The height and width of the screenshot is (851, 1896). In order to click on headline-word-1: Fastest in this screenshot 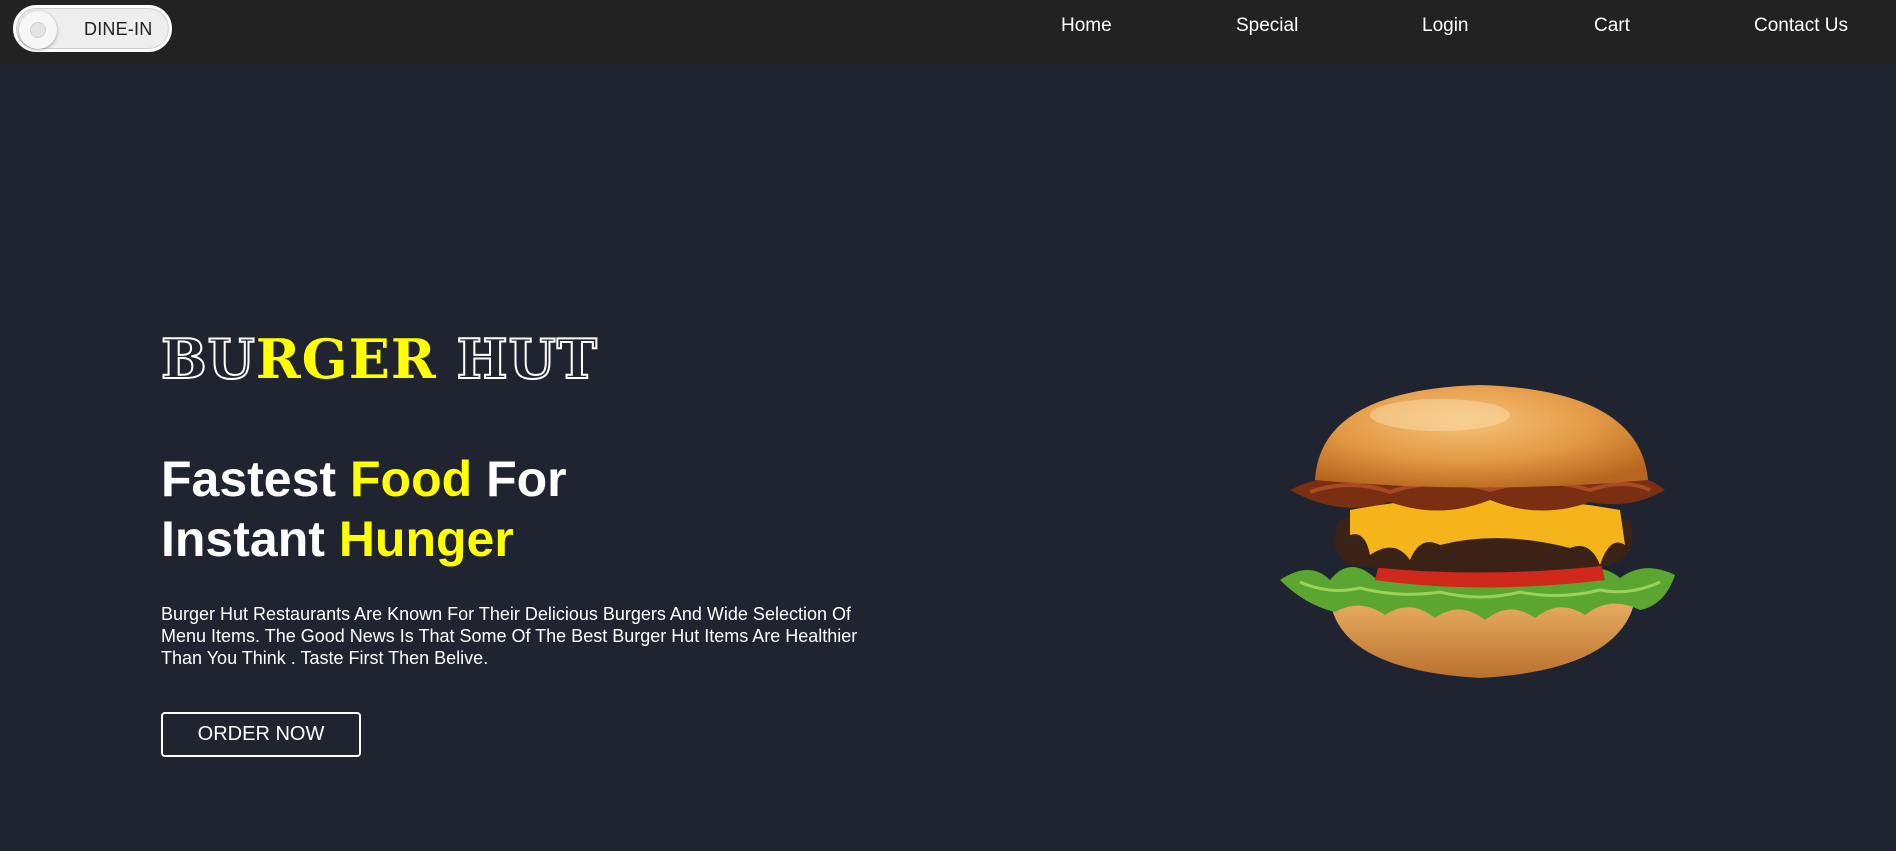, I will do `click(249, 479)`.